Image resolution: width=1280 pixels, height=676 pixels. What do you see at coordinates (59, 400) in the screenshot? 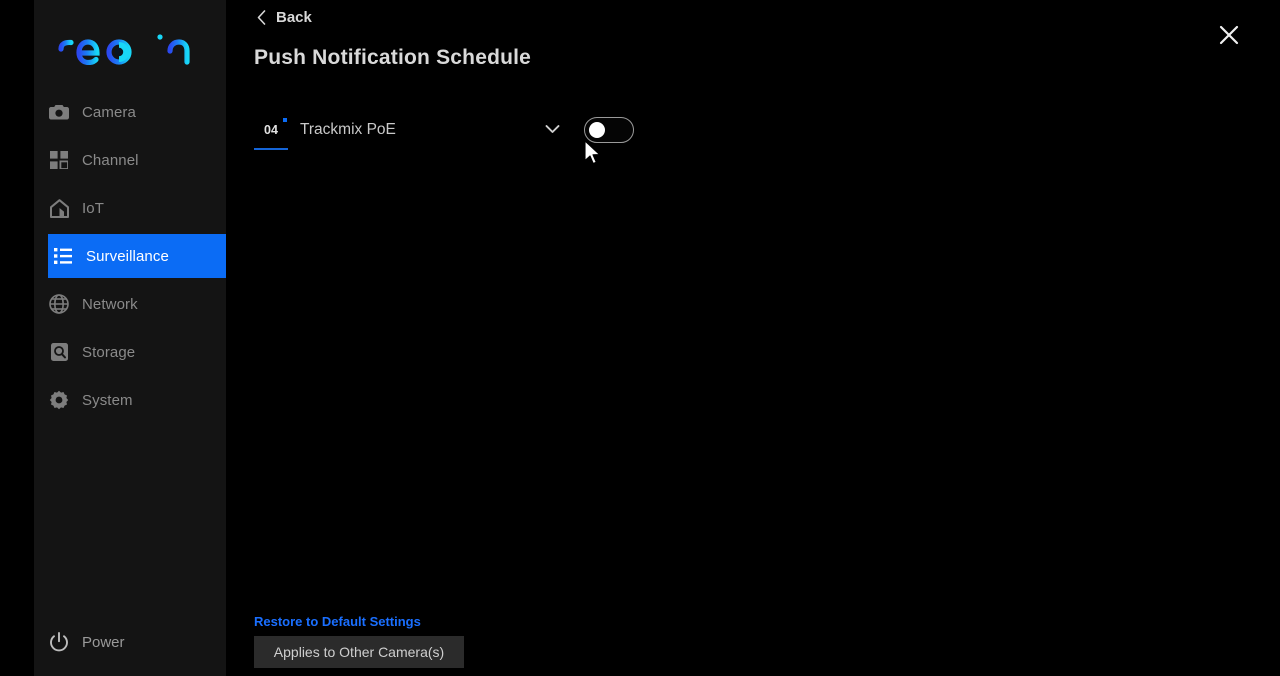
I see `gear-icon` at bounding box center [59, 400].